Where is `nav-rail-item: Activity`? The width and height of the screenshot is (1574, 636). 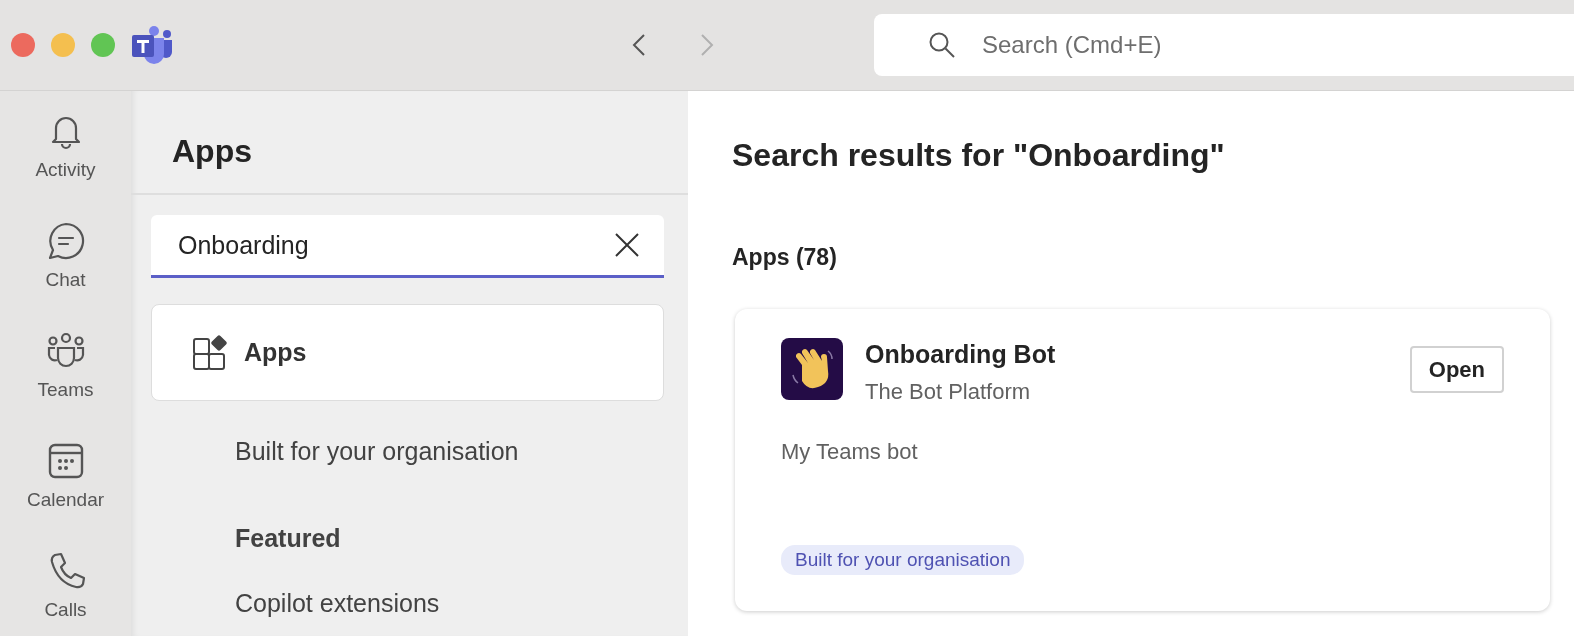
nav-rail-item: Activity is located at coordinates (65, 146).